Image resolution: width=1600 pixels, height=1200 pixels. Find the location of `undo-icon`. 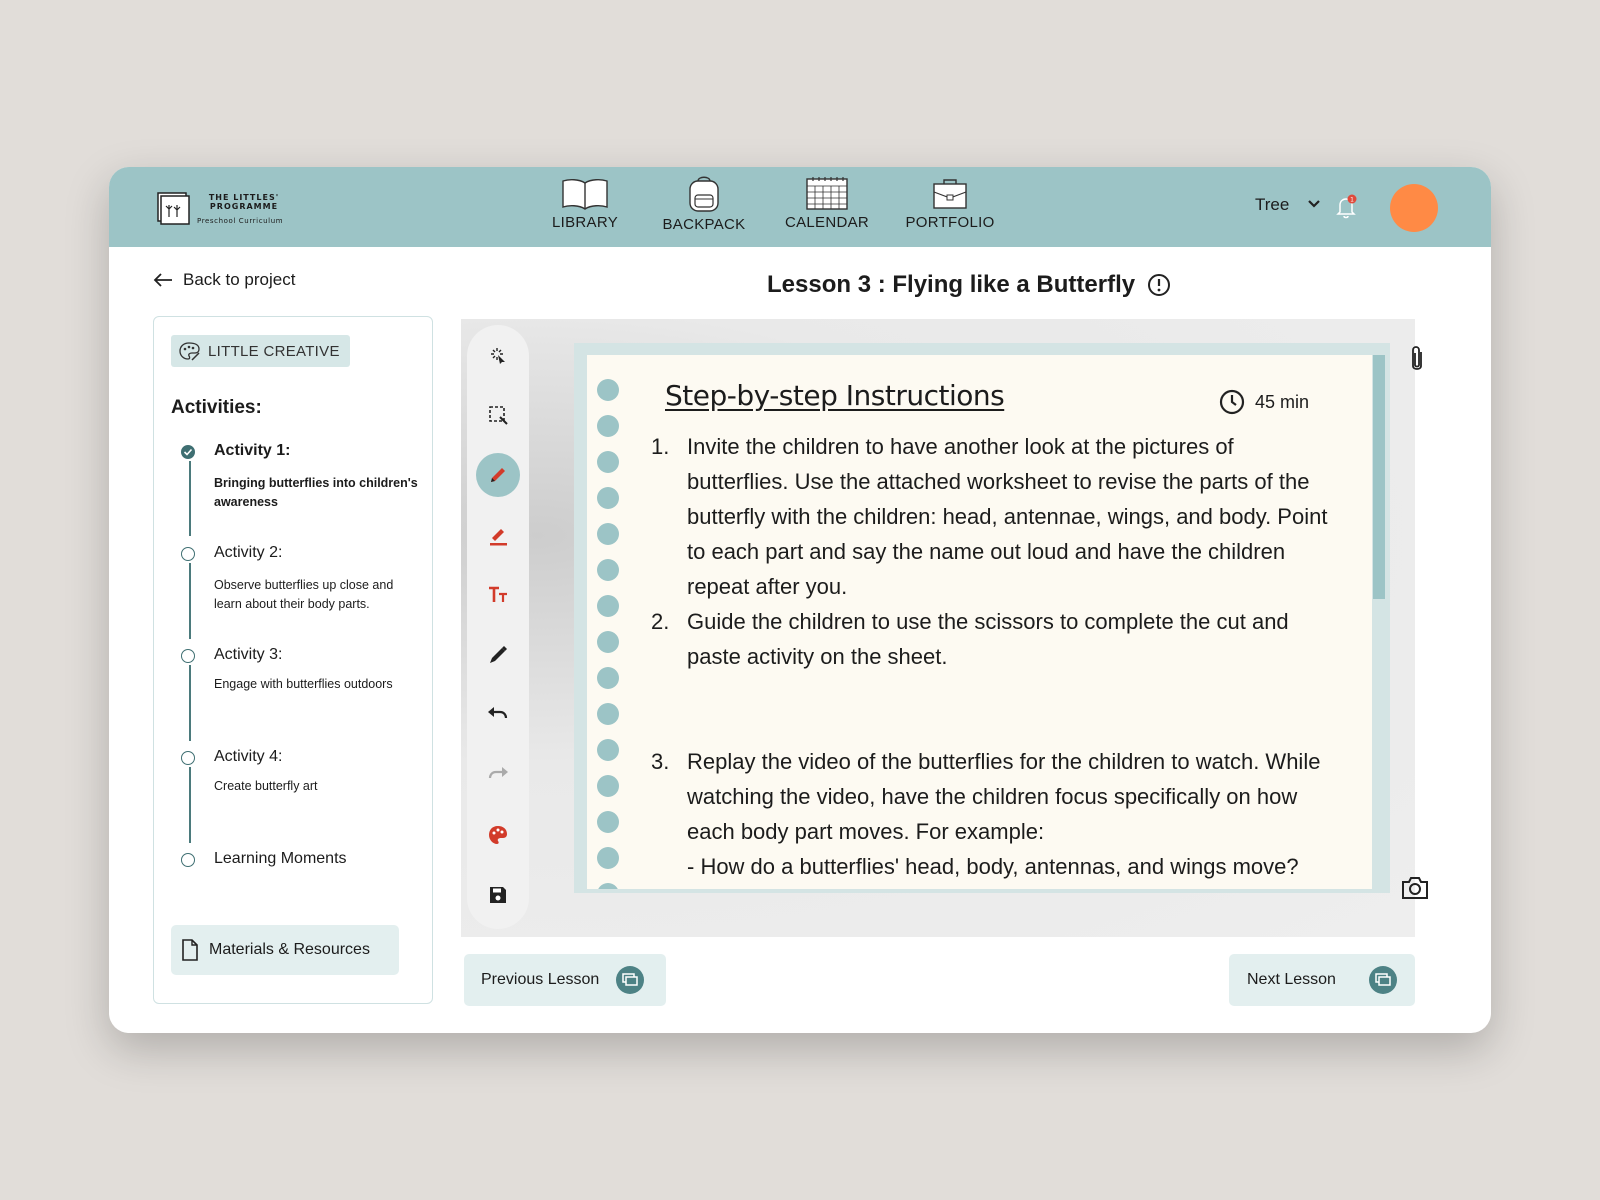

undo-icon is located at coordinates (498, 713).